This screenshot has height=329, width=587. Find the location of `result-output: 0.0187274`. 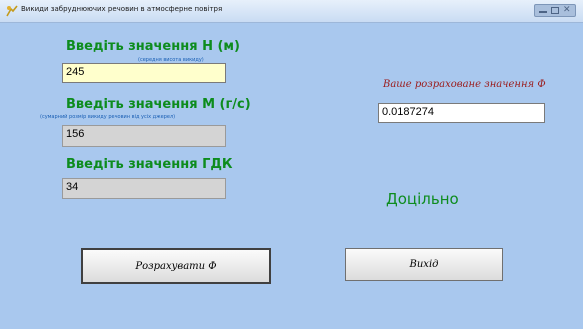

result-output: 0.0187274 is located at coordinates (461, 113).